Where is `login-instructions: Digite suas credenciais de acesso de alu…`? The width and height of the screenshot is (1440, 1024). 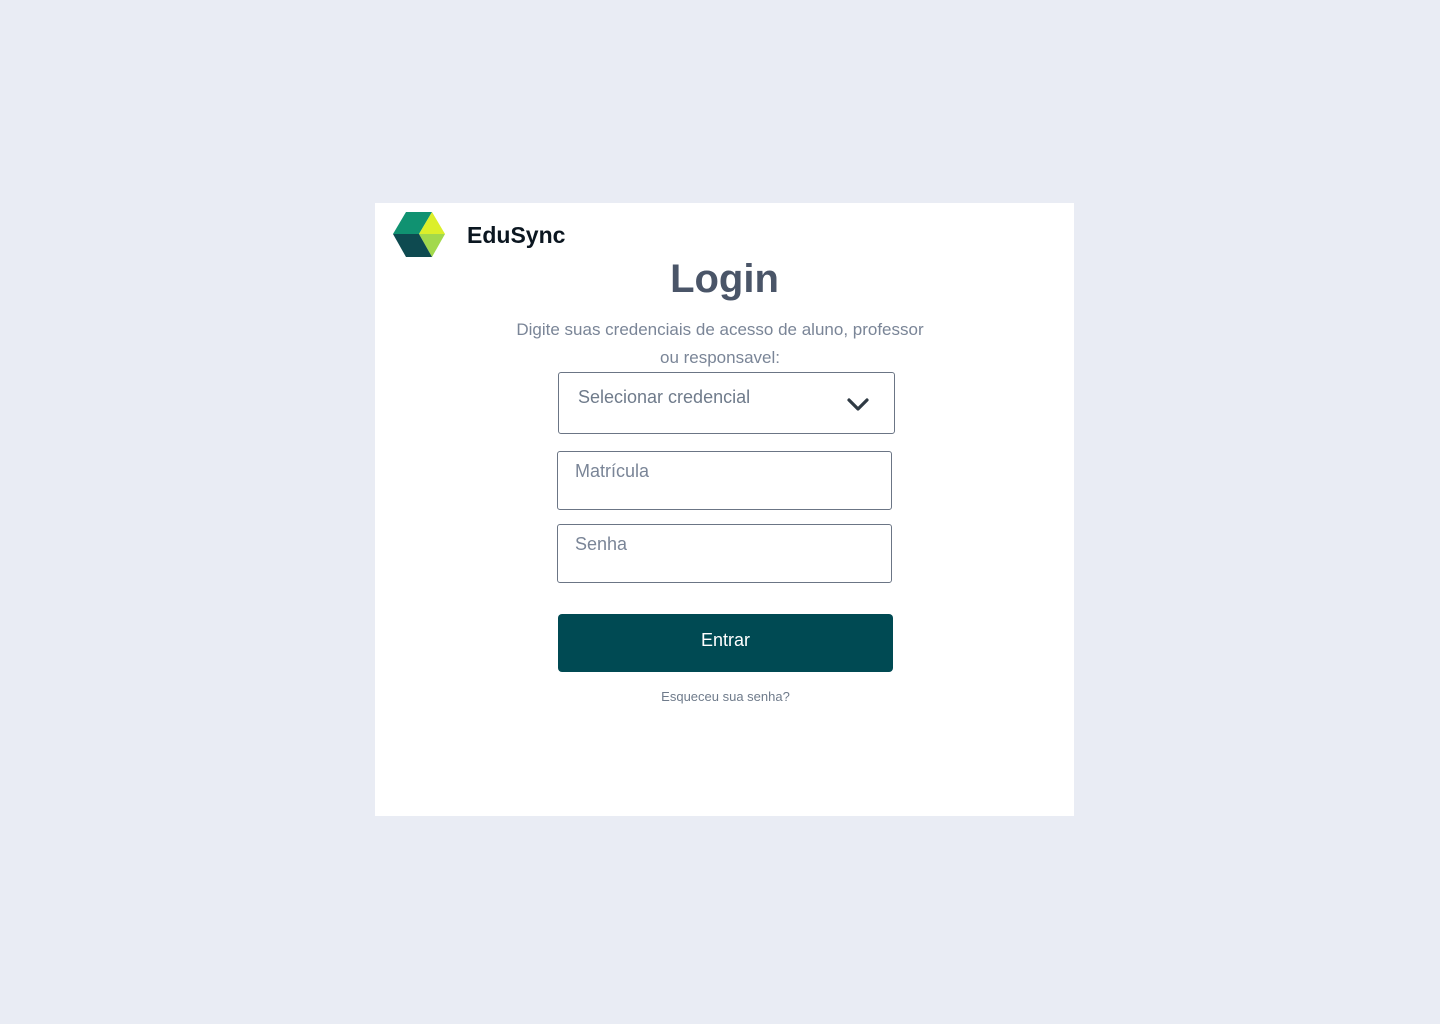
login-instructions: Digite suas credenciais de acesso de alu… is located at coordinates (720, 343).